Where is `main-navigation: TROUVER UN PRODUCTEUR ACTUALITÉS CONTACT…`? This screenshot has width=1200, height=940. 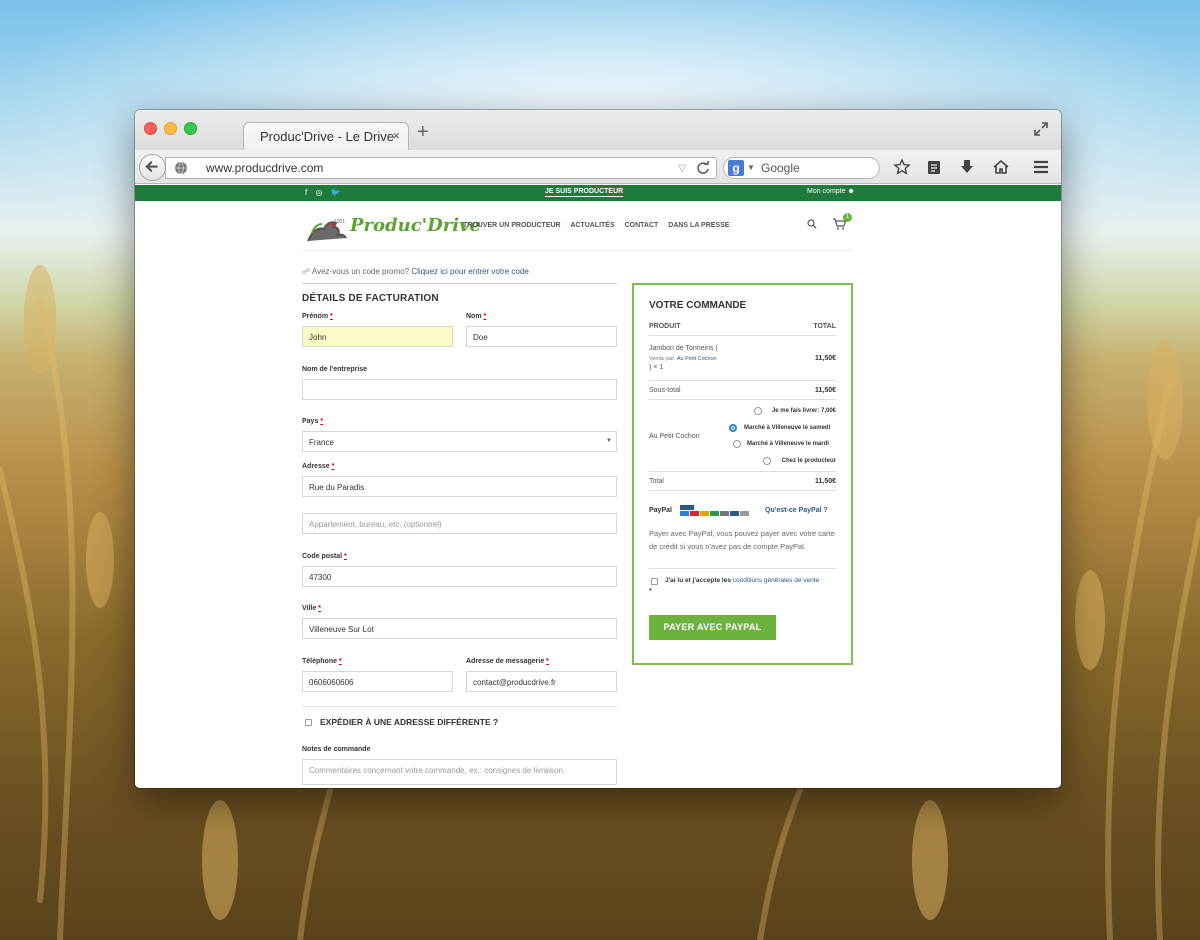 main-navigation: TROUVER UN PRODUCTEUR ACTUALITÉS CONTACT… is located at coordinates (600, 225).